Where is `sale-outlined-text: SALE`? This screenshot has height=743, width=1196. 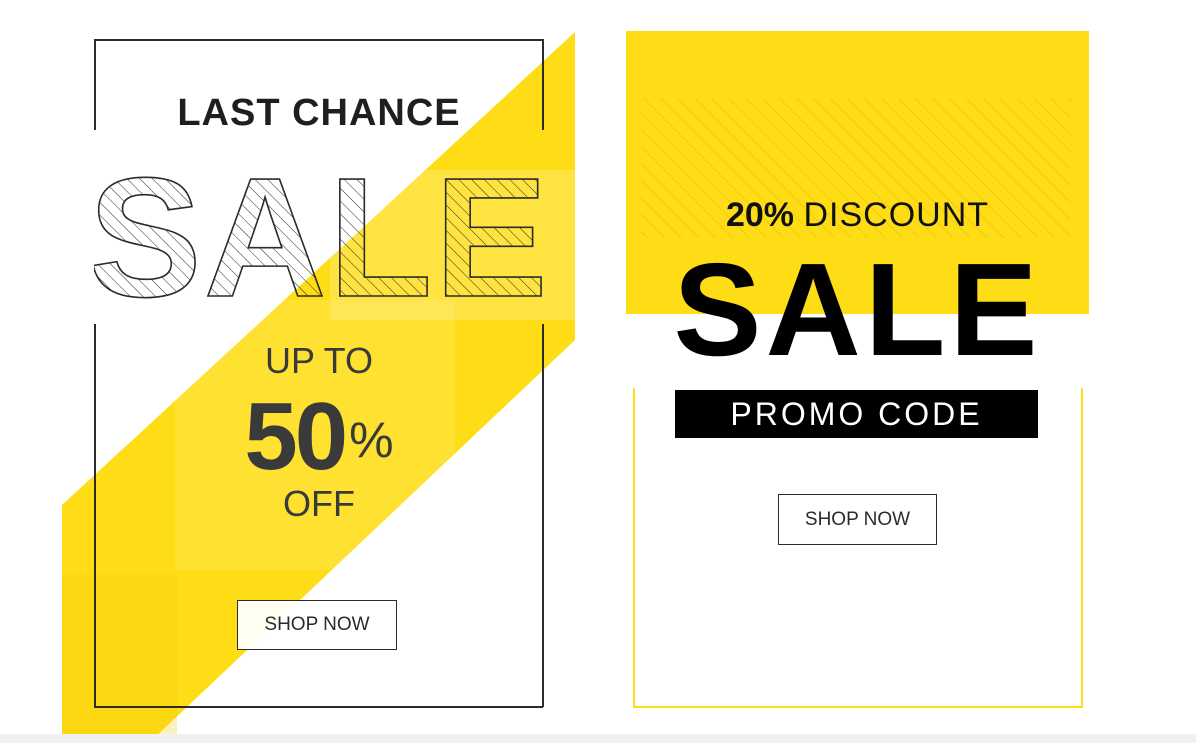
sale-outlined-text: SALE is located at coordinates (319, 231).